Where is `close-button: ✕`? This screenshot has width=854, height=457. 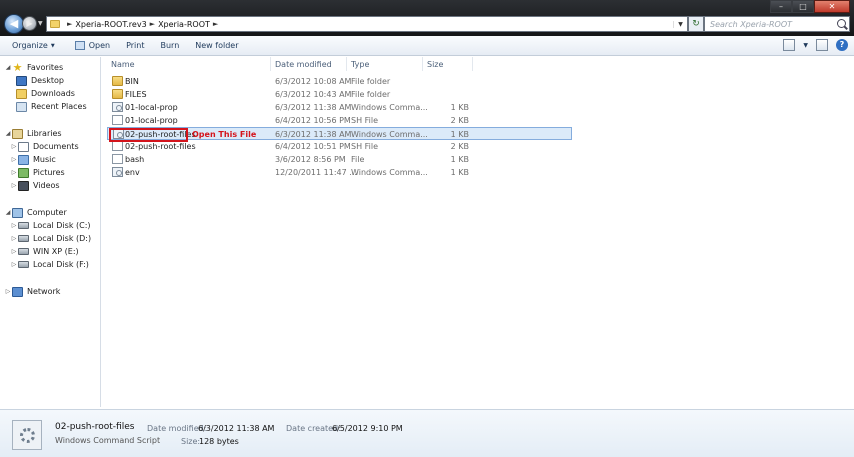
close-button: ✕ is located at coordinates (832, 6).